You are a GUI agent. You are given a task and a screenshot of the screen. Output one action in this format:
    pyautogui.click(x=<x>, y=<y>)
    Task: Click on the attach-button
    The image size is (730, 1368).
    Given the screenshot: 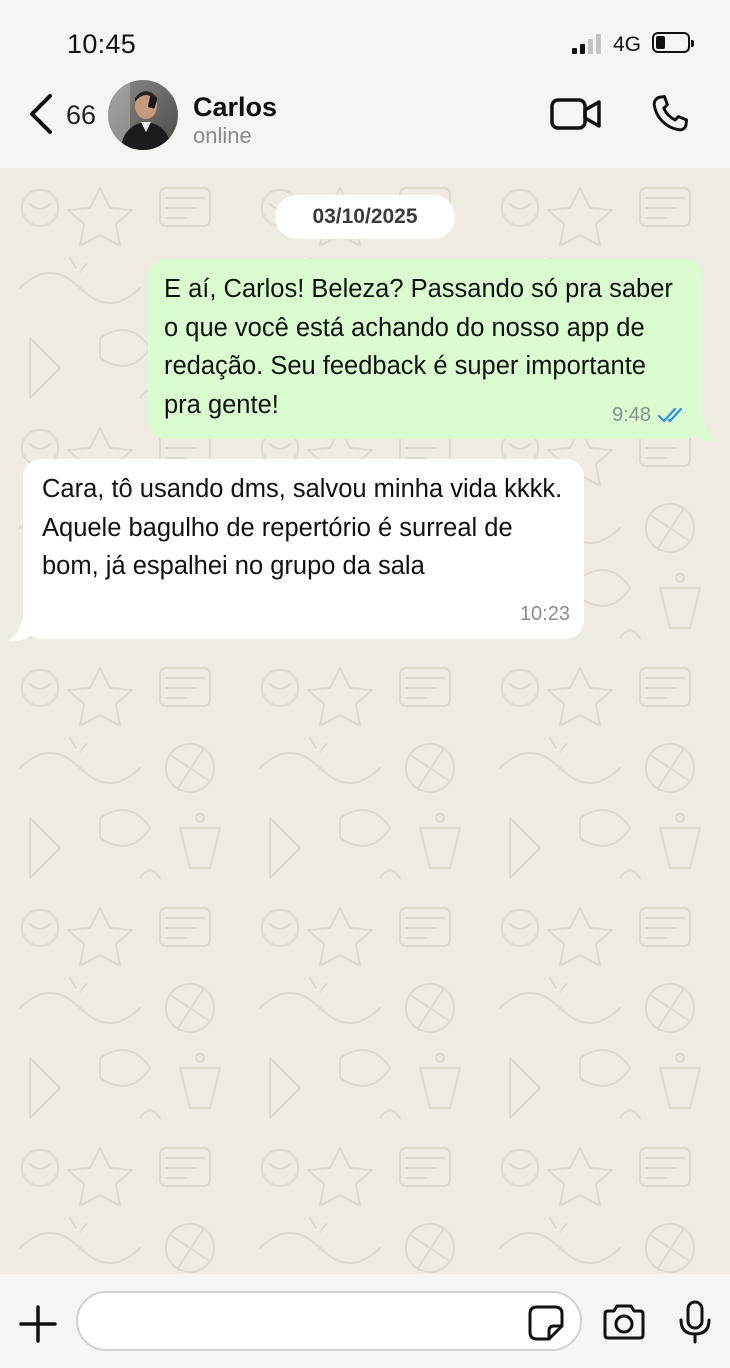 What is the action you would take?
    pyautogui.click(x=38, y=1324)
    